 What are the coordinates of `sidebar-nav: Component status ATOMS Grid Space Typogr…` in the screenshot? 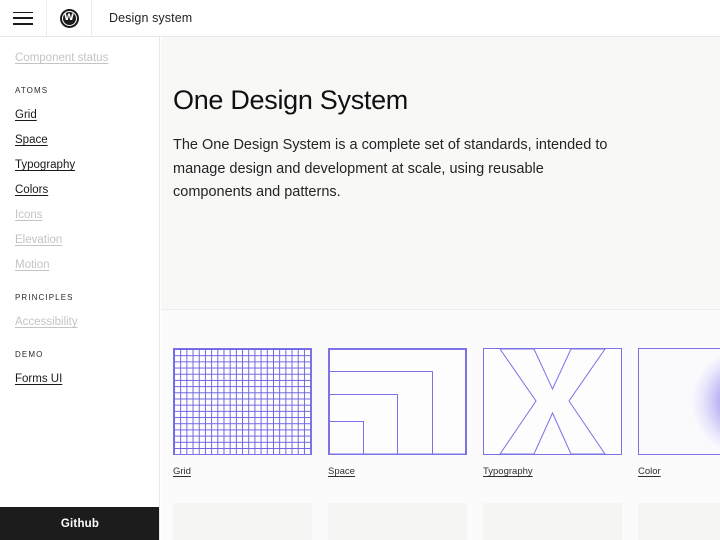 It's located at (79, 218).